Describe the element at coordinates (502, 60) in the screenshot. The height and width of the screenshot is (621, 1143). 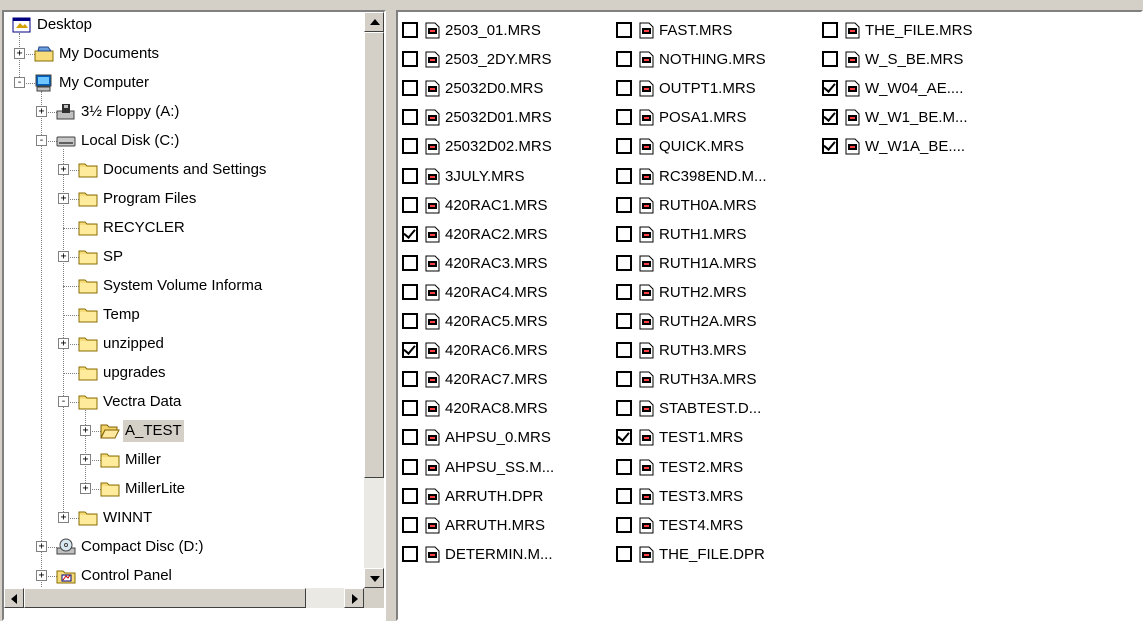
I see `file-item: 2503_2DY.MRS` at that location.